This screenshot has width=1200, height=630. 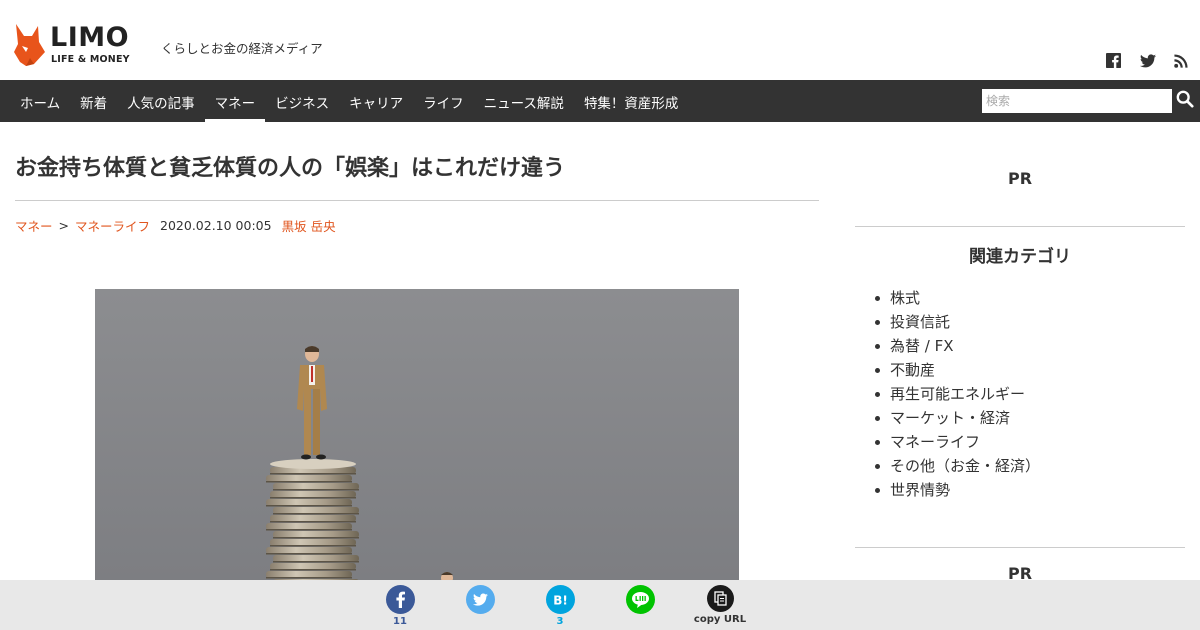 What do you see at coordinates (957, 322) in the screenshot?
I see `category-link: 投資信託` at bounding box center [957, 322].